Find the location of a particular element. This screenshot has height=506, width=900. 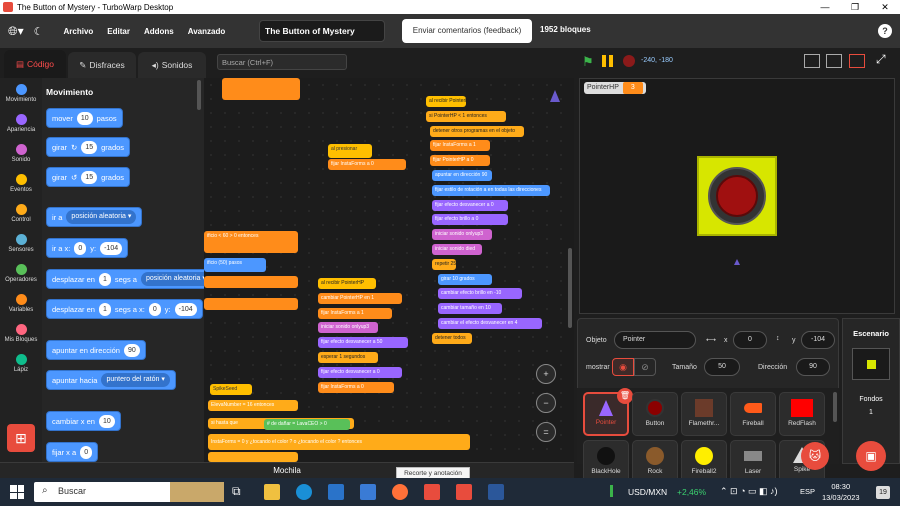

workspace-scrollbar is located at coordinates (570, 288).